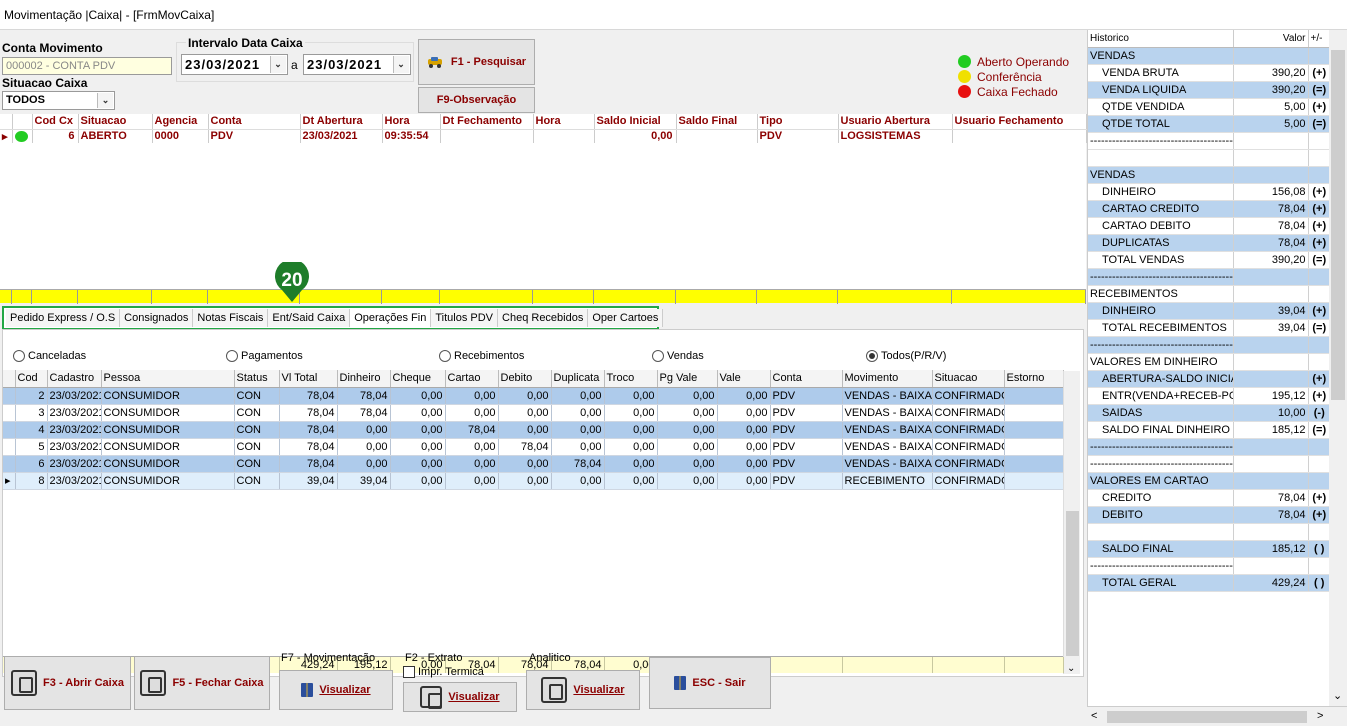 The image size is (1347, 726). Describe the element at coordinates (1209, 311) in the screenshot. I see `historico-row: DINHEIRO 39,04 (+)` at that location.